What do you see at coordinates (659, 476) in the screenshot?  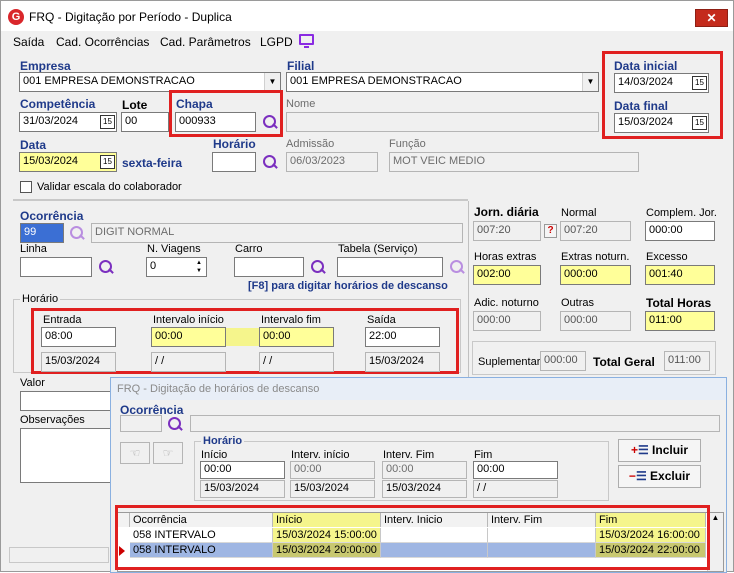 I see `excluir-button: −☰ Excluir` at bounding box center [659, 476].